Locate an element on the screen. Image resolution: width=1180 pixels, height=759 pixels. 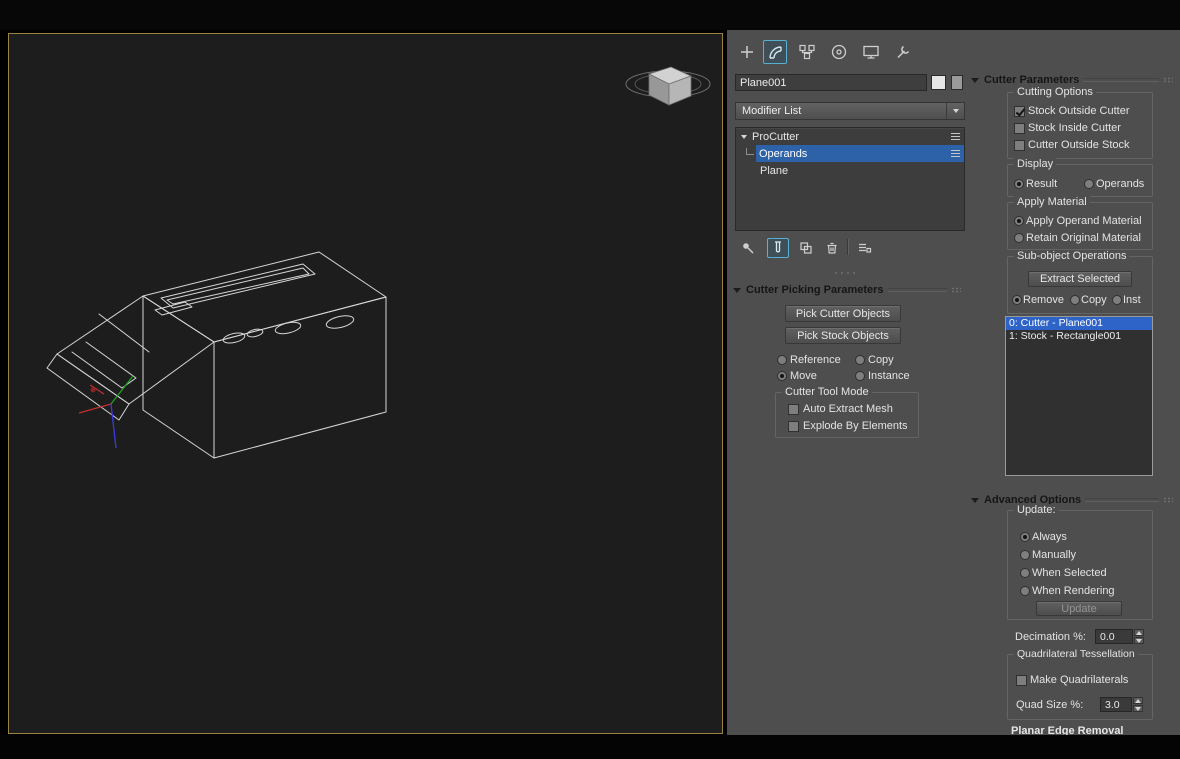
checkbox-stock-outside-cutter is located at coordinates (1019, 111).